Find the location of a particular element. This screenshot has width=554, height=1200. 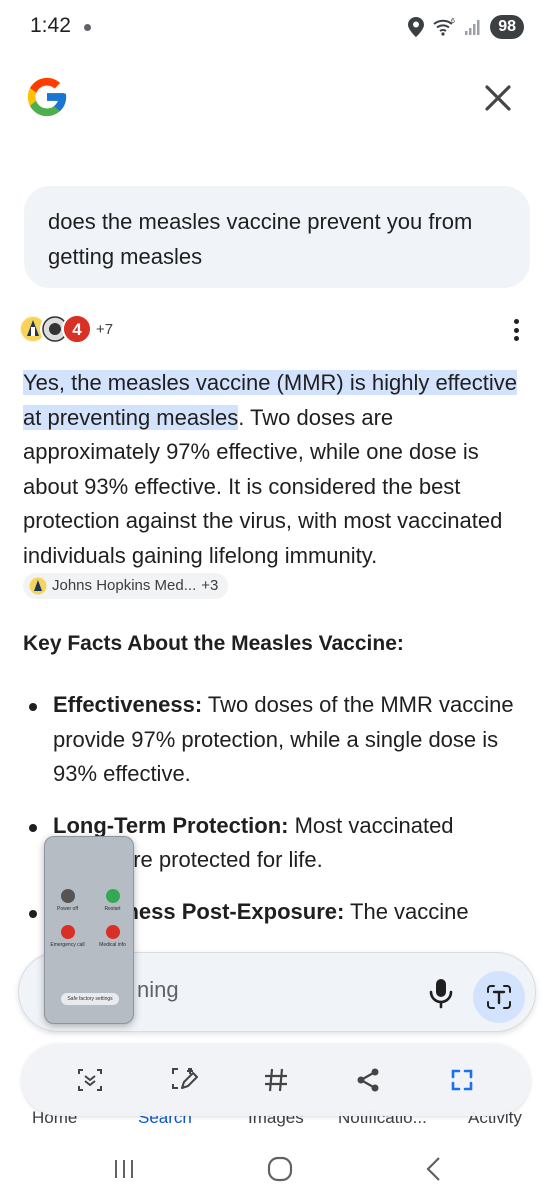

home-button is located at coordinates (280, 1169).